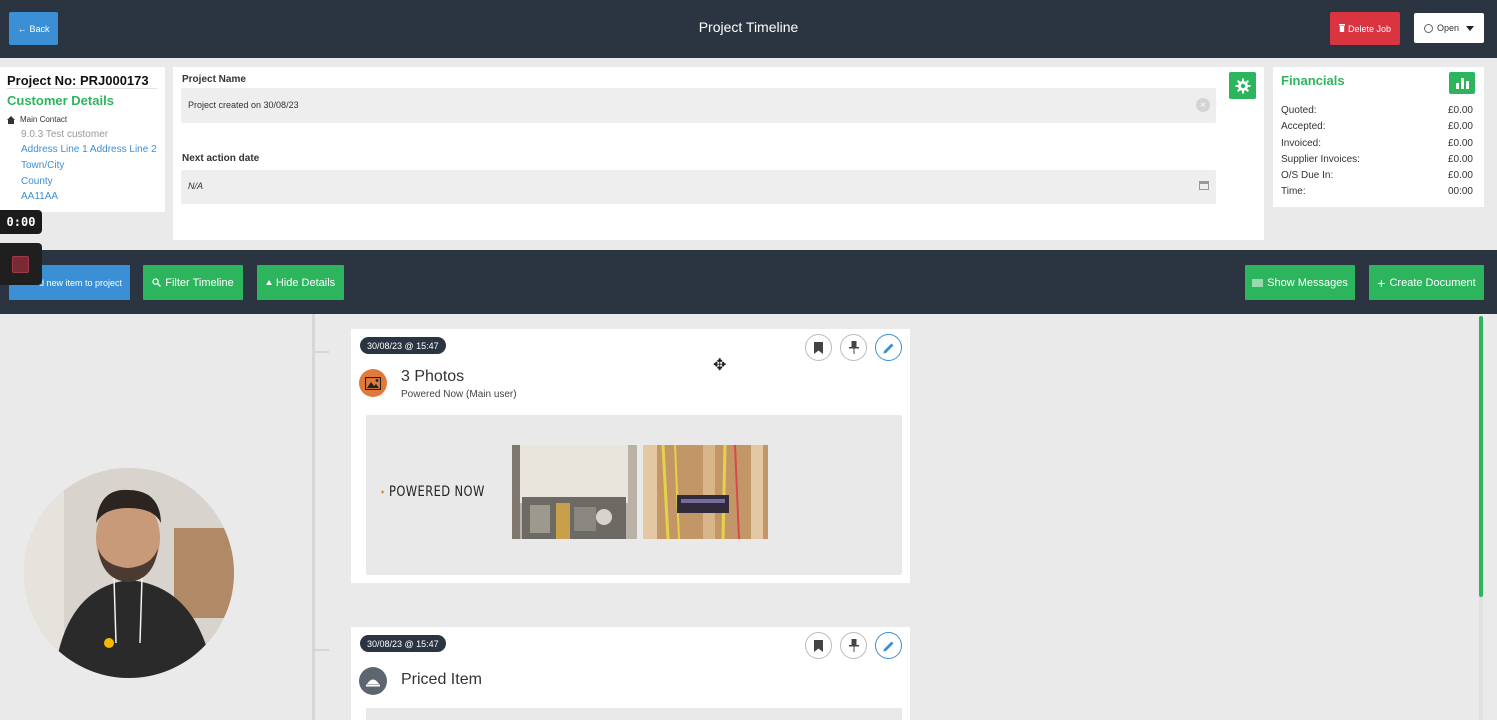  What do you see at coordinates (1460, 191) in the screenshot?
I see `financial-value: 00:00` at bounding box center [1460, 191].